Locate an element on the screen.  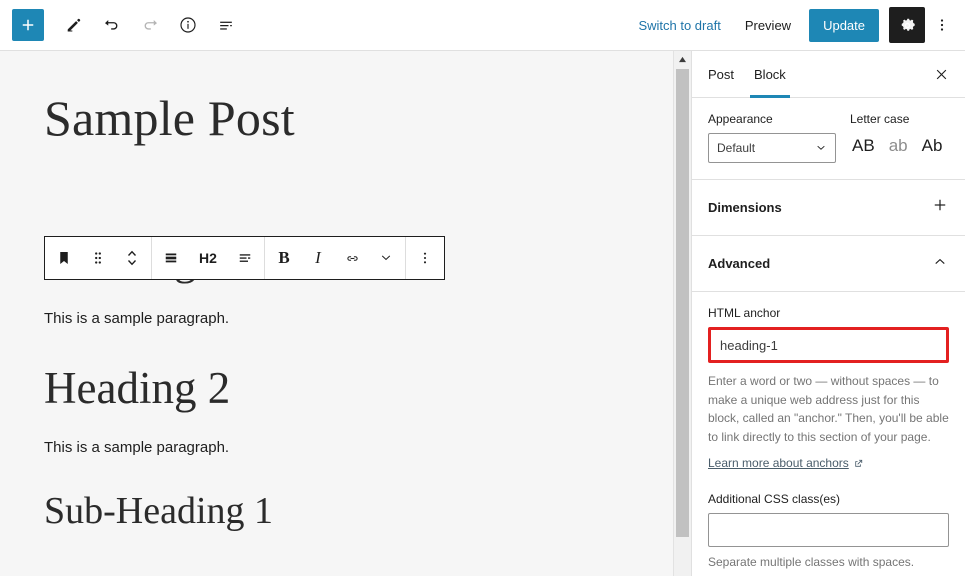
align-text-icon is located at coordinates (245, 258).